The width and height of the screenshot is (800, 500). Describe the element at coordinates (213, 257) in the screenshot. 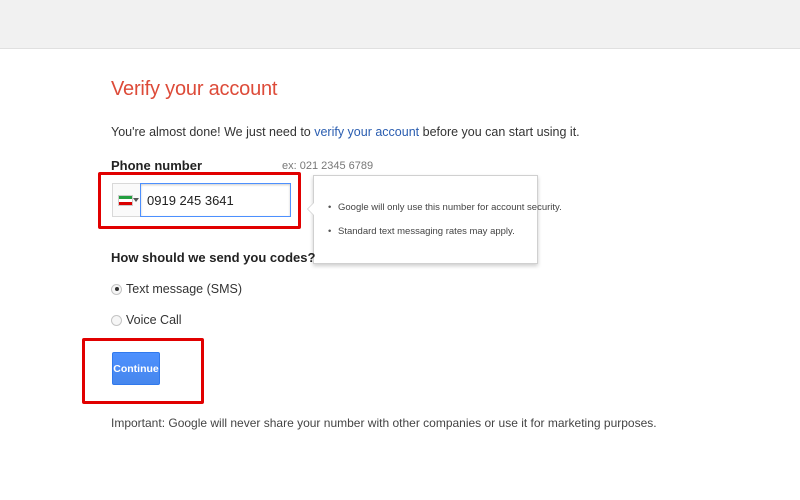

I see `delivery-method-label: How should we send you codes?` at that location.